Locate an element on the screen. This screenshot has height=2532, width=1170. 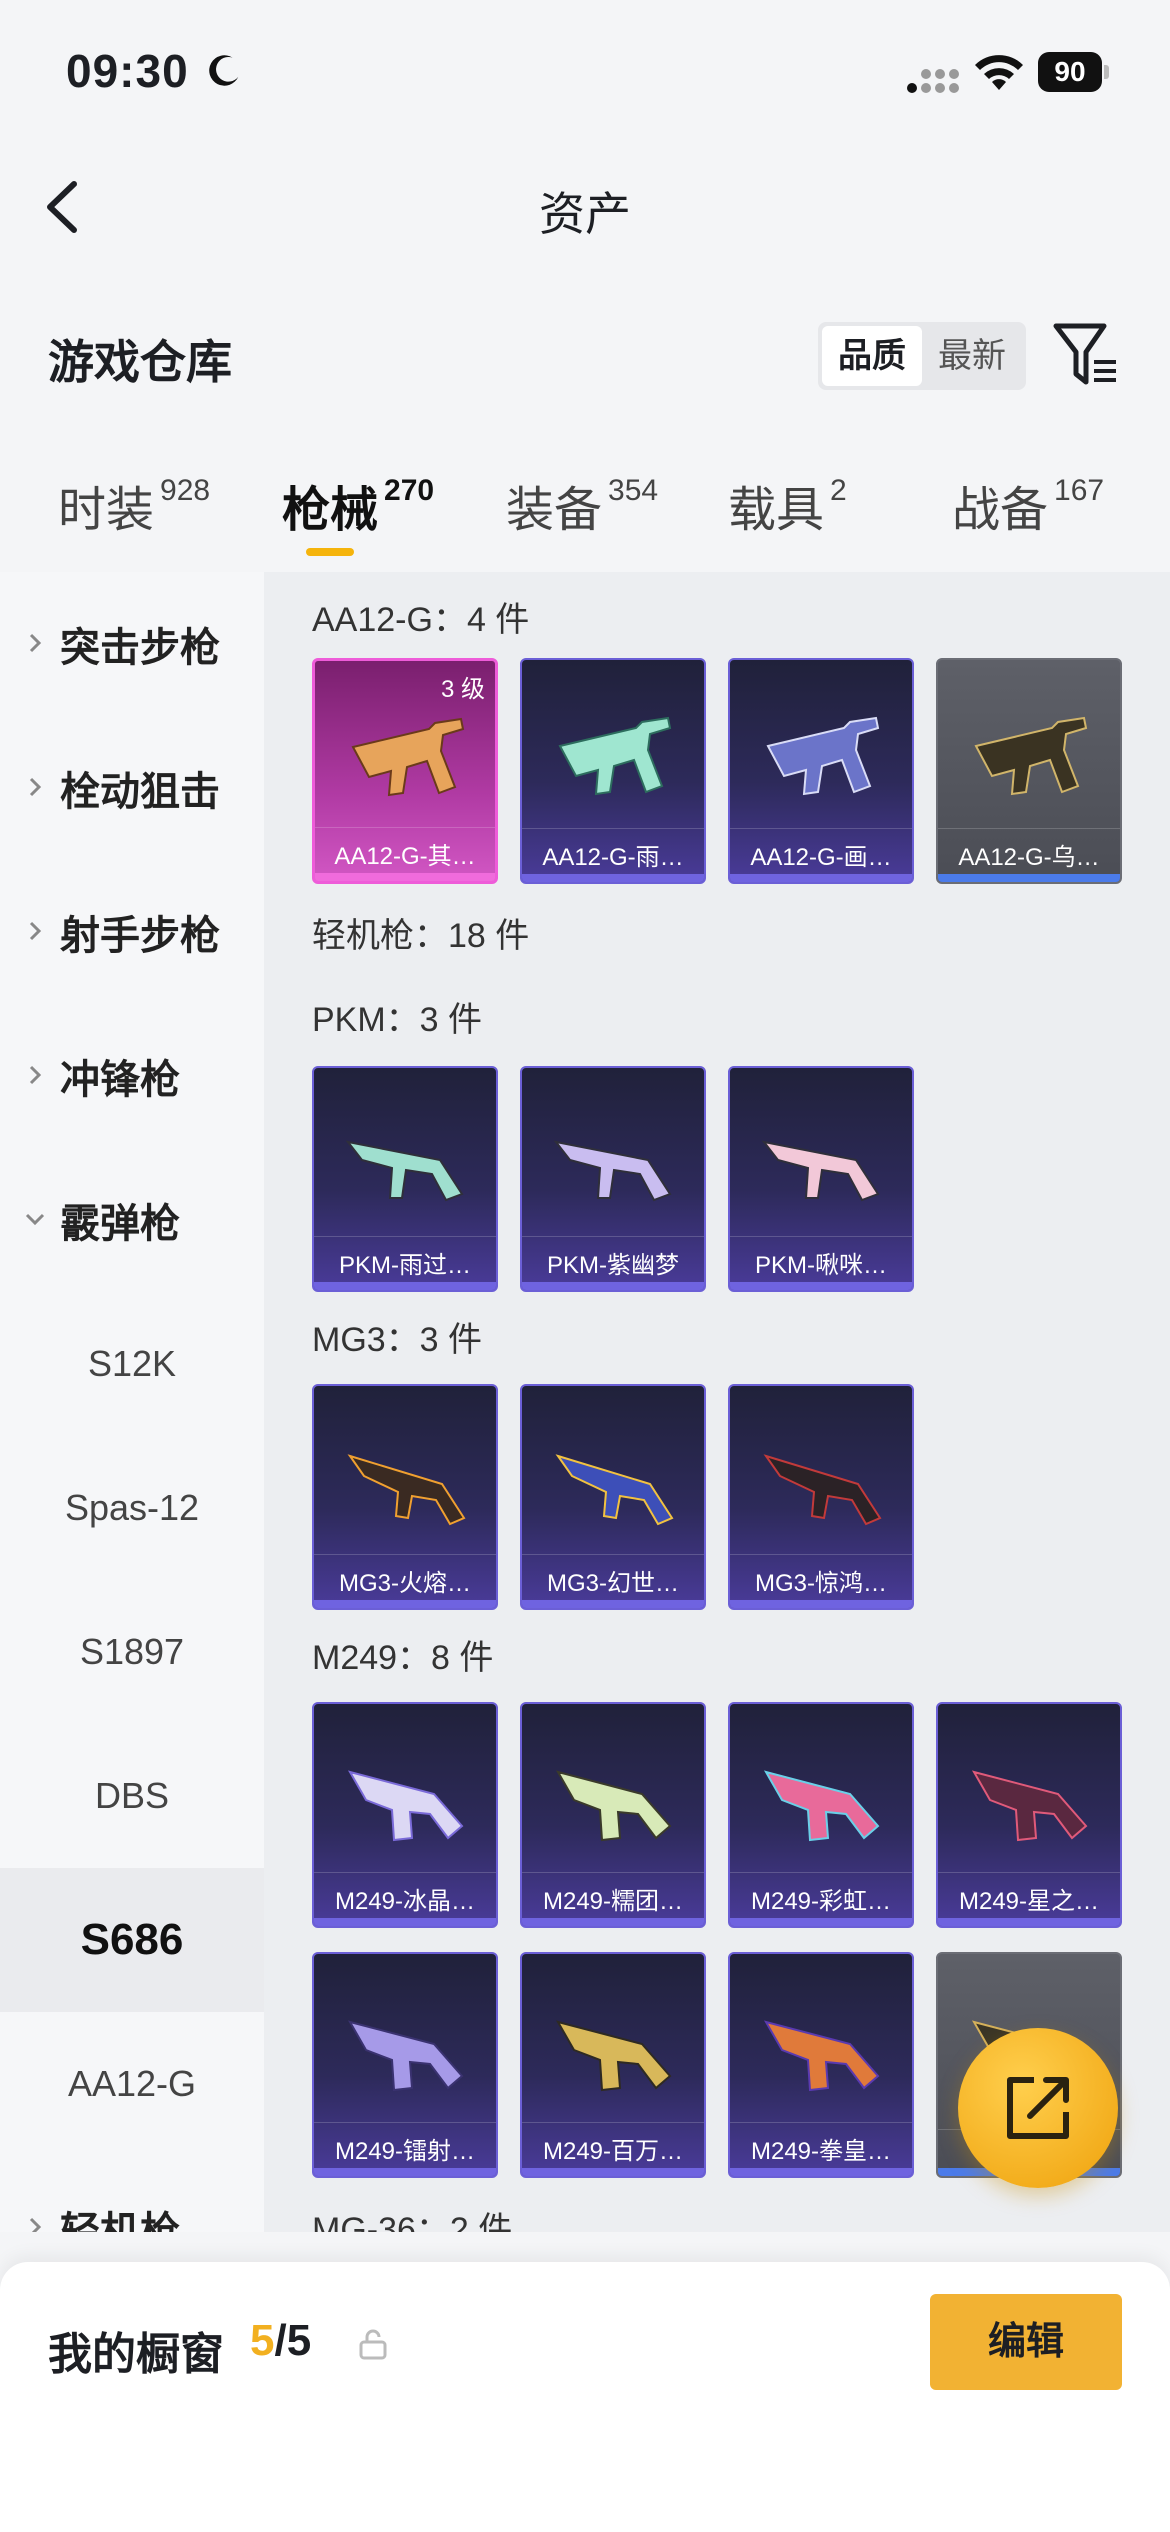
sidebar-item-s12k: S12K is located at coordinates (132, 1364).